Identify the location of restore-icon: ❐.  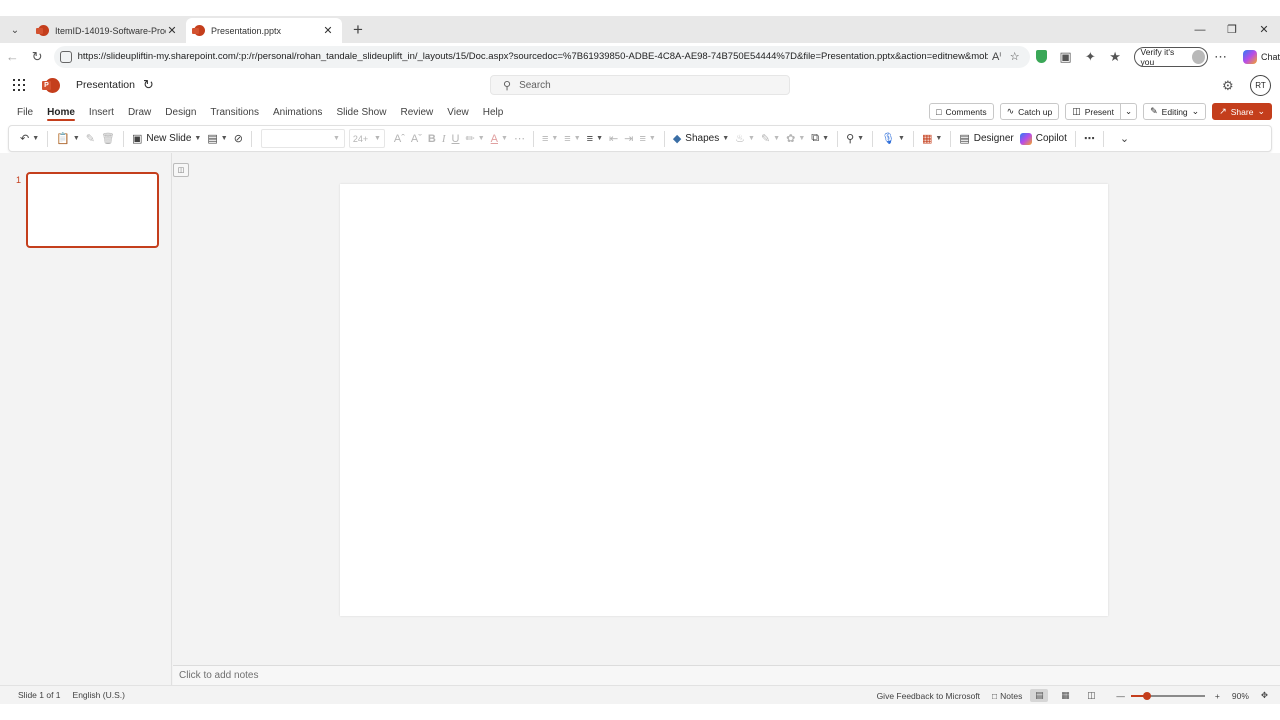
(1232, 29).